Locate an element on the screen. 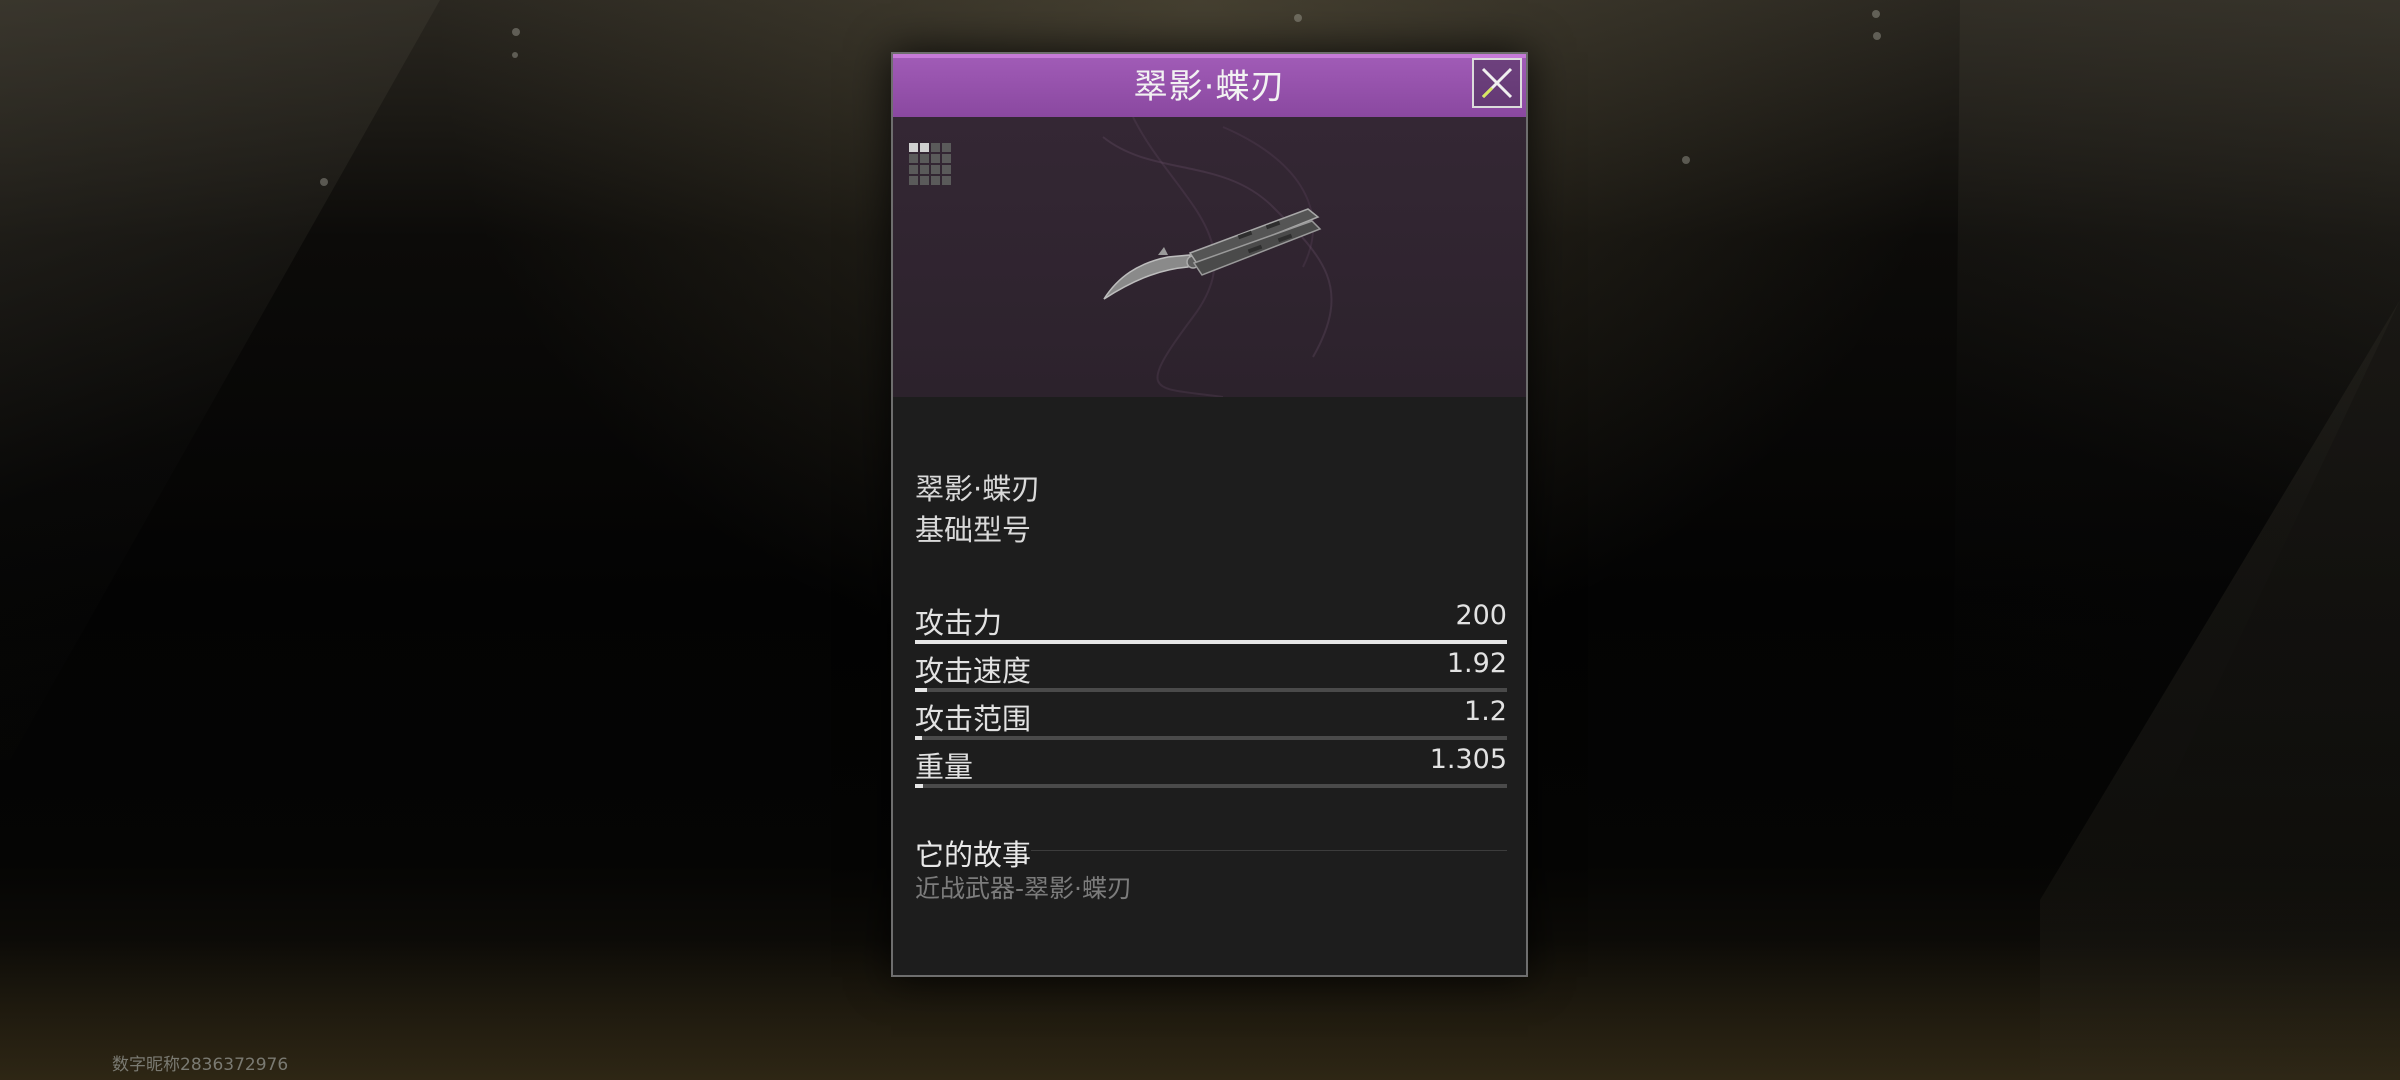 Image resolution: width=2400 pixels, height=1080 pixels. stat-row-weight: 重量 1.305 is located at coordinates (1211, 768).